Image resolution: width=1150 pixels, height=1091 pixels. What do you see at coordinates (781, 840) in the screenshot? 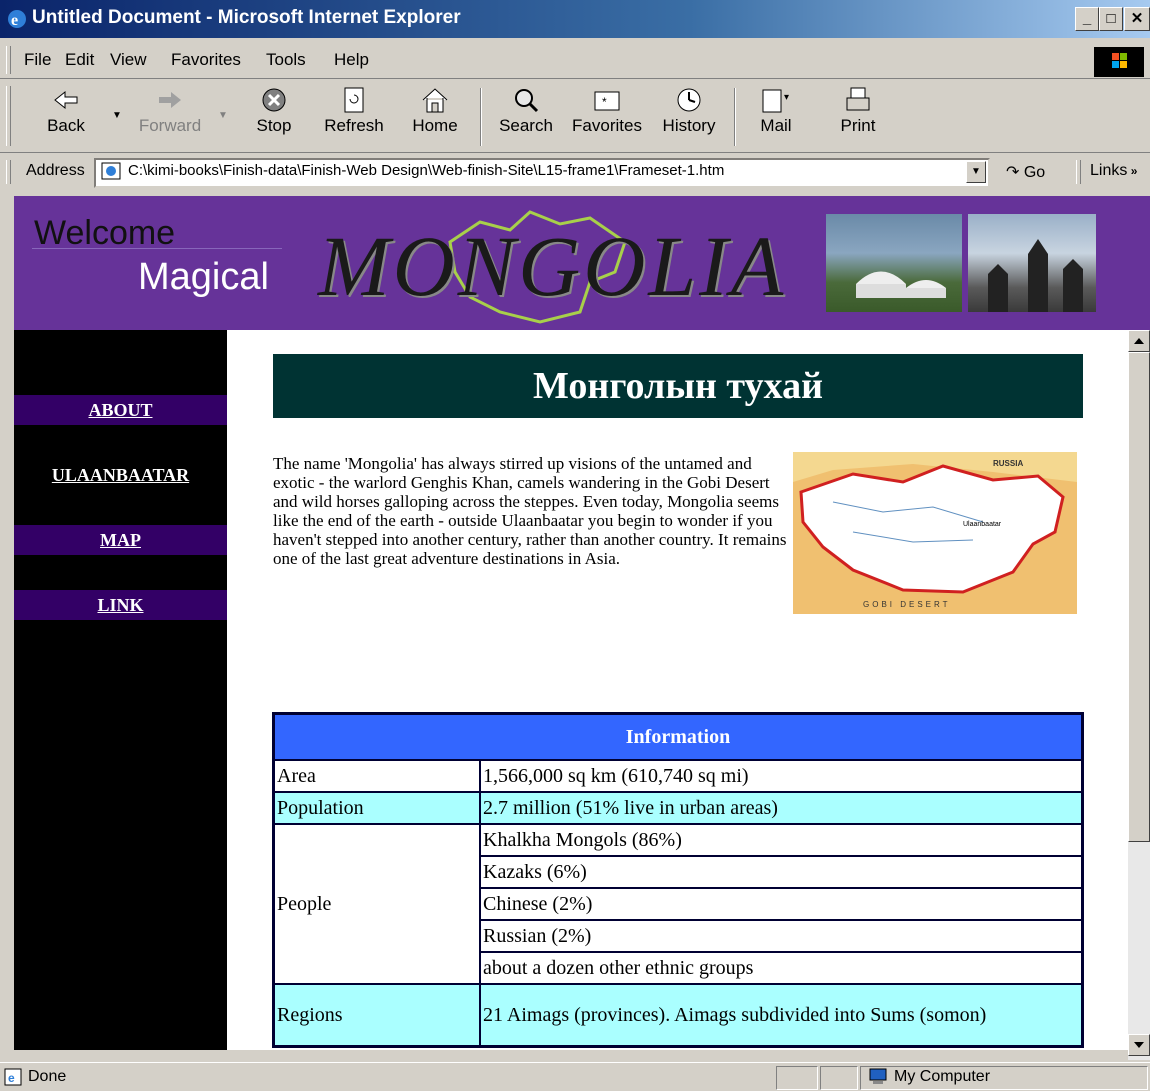
I see `people-value: Khalkha Mongols (86%)` at bounding box center [781, 840].